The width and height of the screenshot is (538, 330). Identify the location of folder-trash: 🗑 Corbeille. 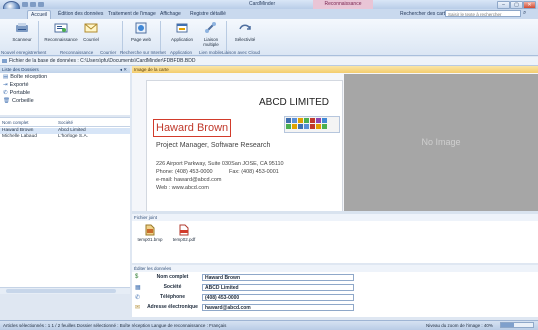
(65, 101).